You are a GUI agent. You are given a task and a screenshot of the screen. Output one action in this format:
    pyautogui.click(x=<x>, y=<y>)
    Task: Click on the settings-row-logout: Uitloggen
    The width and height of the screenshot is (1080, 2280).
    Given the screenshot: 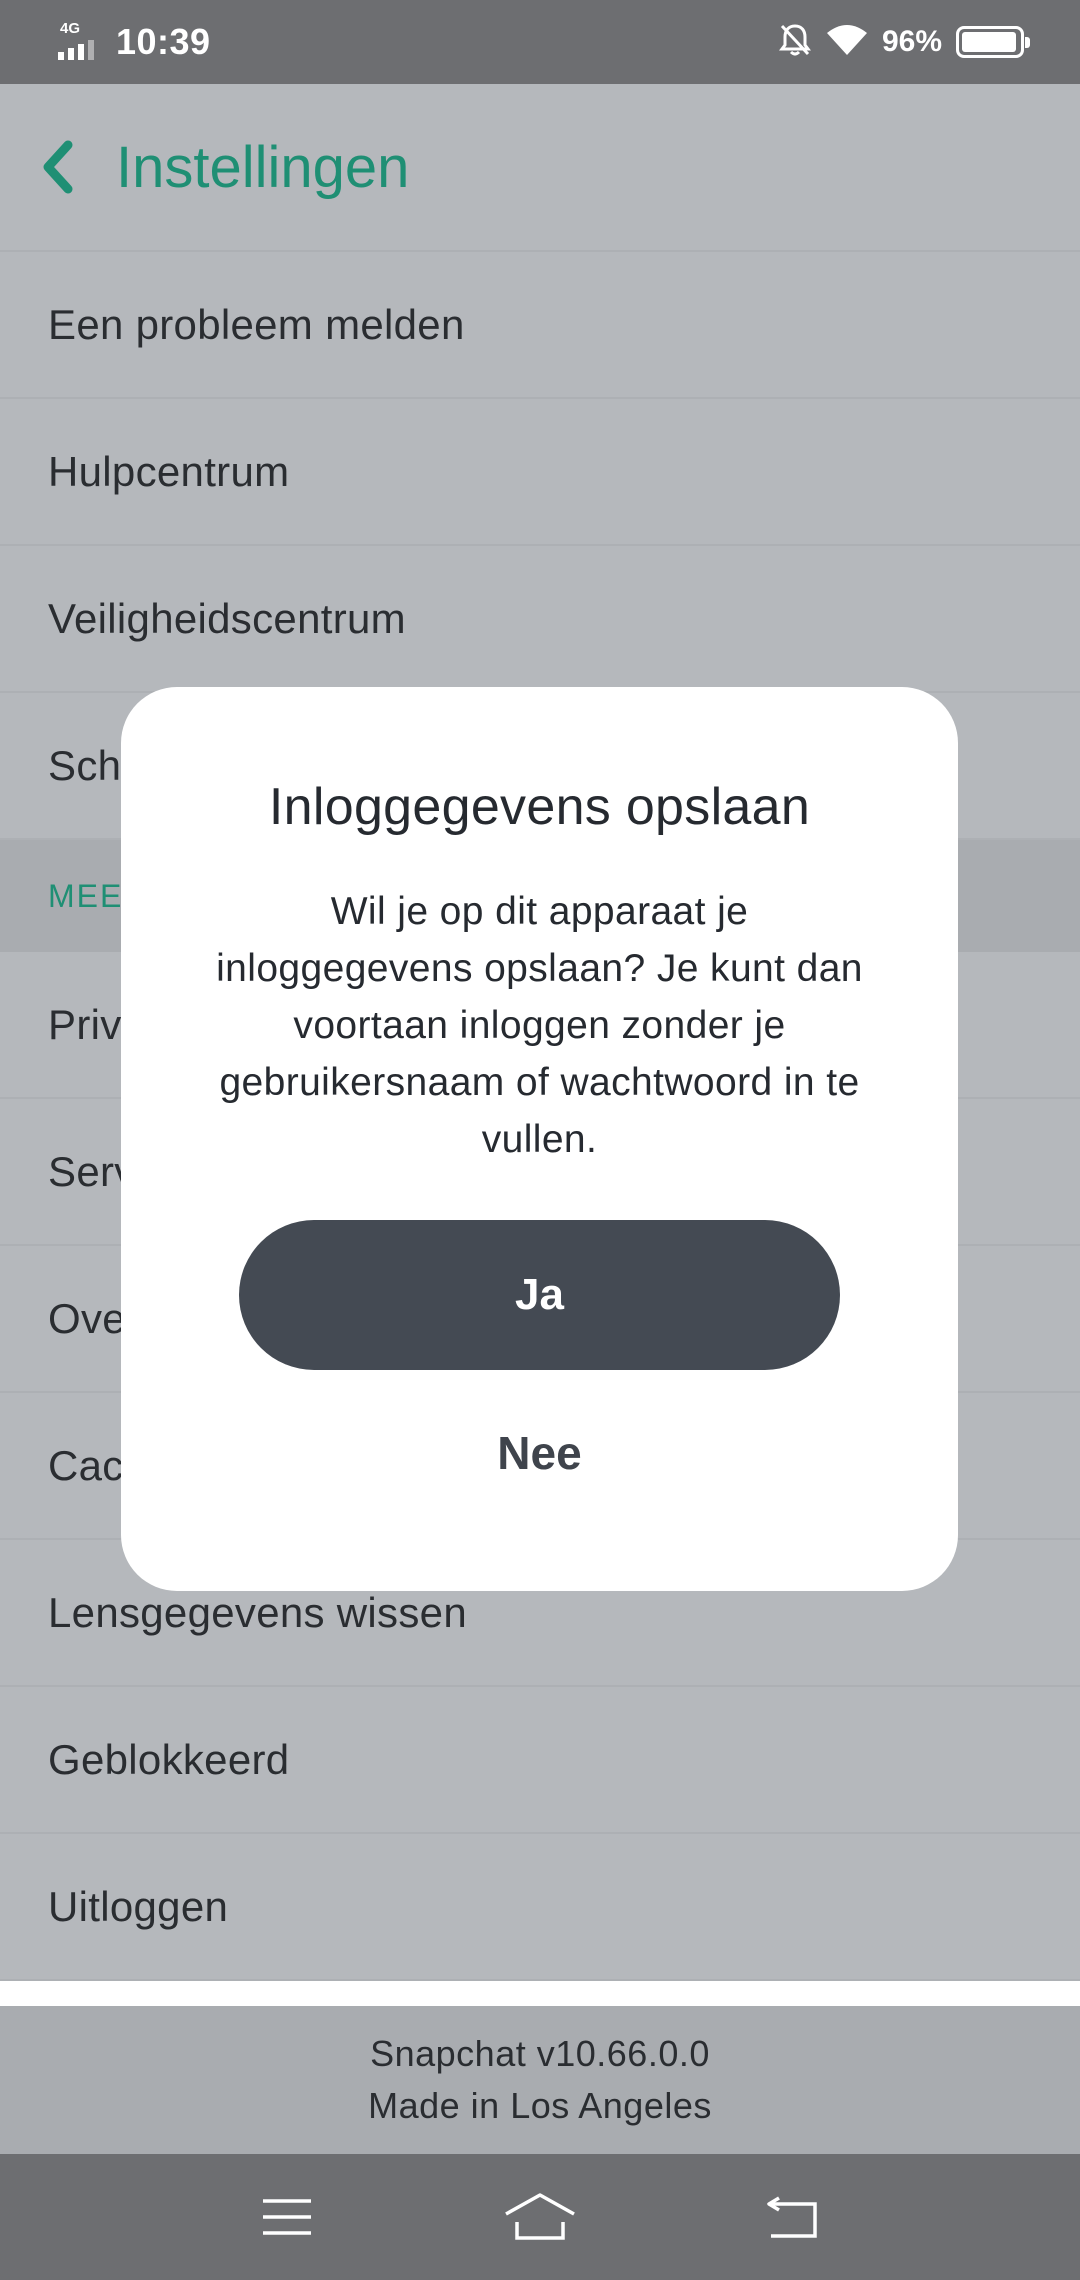 What is the action you would take?
    pyautogui.click(x=540, y=1907)
    